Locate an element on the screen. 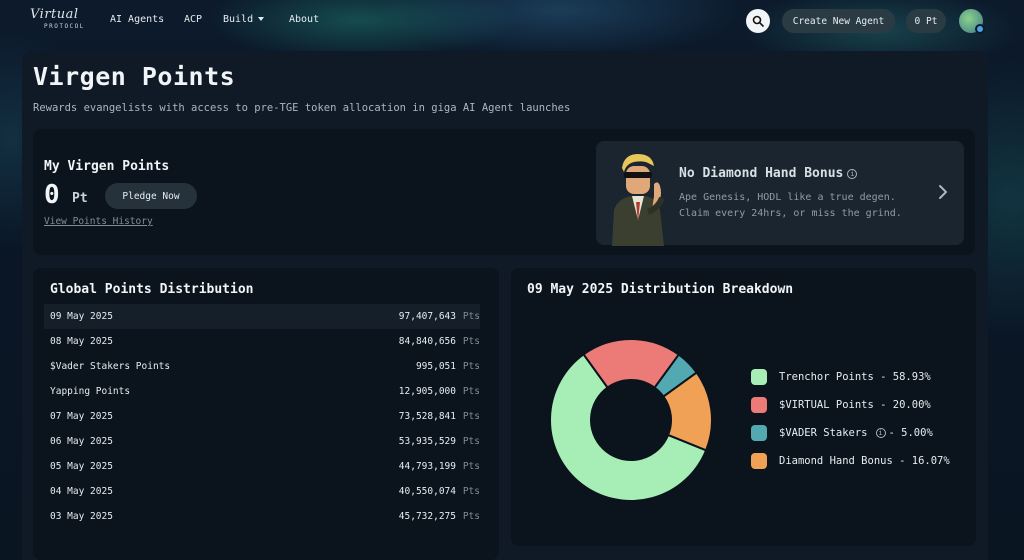 This screenshot has width=1024, height=560. legend-item: Trenchor Points - 58.93% is located at coordinates (841, 377).